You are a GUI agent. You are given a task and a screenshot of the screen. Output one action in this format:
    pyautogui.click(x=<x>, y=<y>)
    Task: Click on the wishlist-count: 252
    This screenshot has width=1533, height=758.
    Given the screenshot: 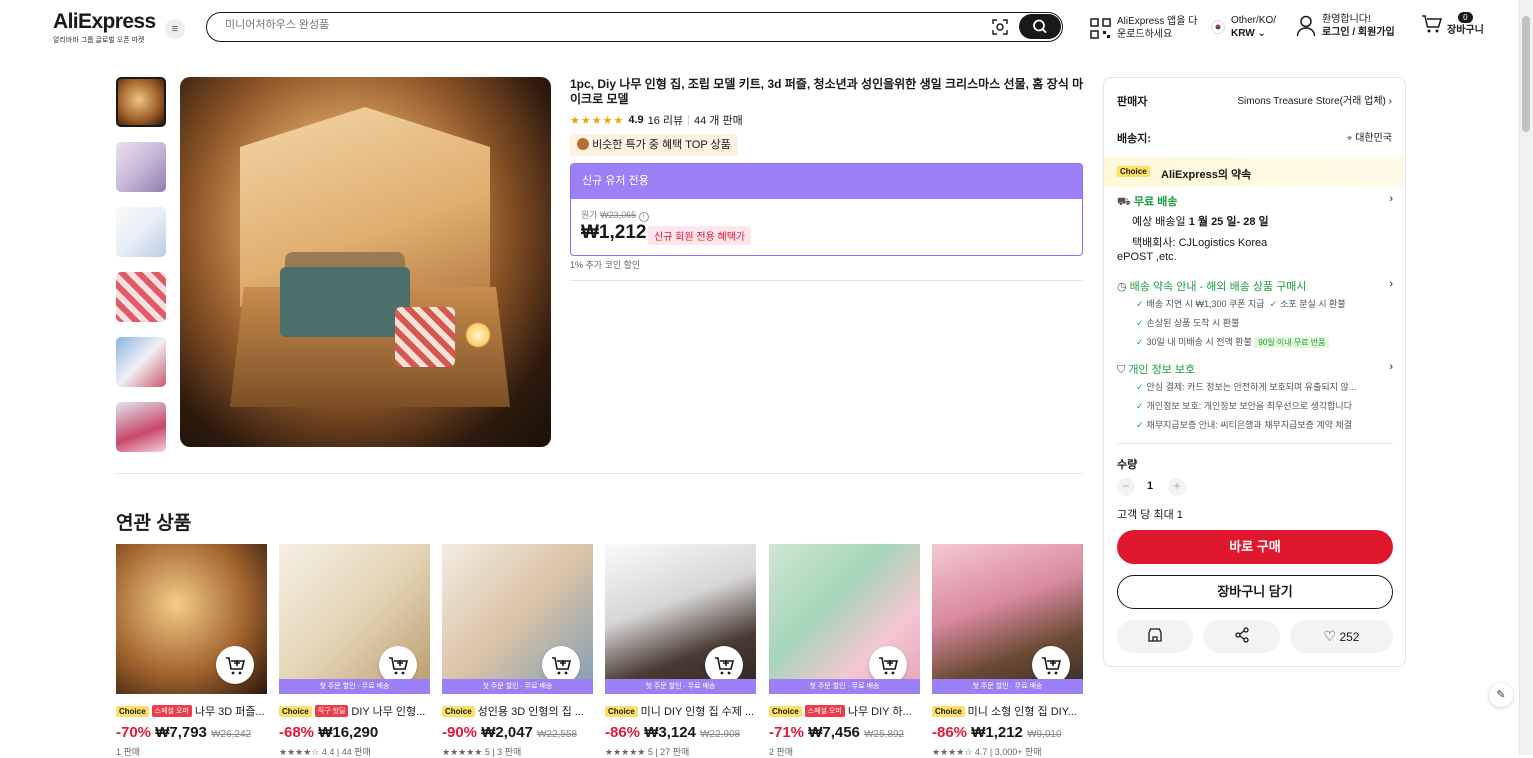 What is the action you would take?
    pyautogui.click(x=1349, y=637)
    